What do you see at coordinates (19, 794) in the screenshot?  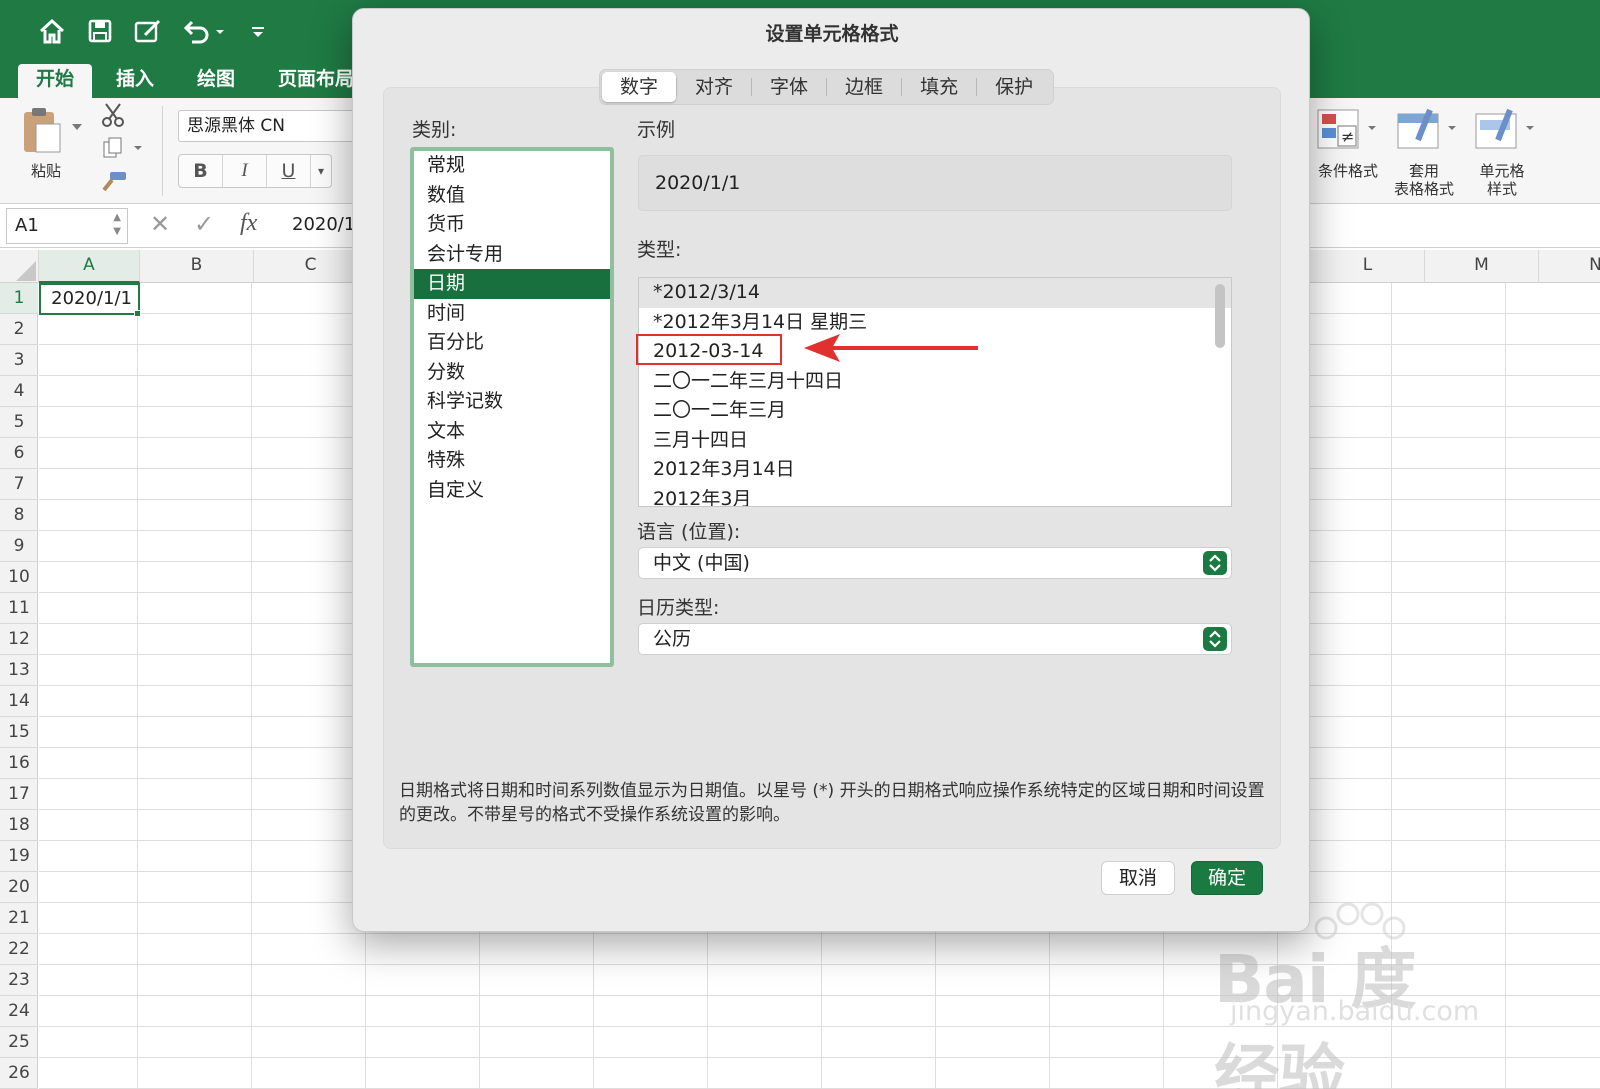 I see `row-header-17: 17` at bounding box center [19, 794].